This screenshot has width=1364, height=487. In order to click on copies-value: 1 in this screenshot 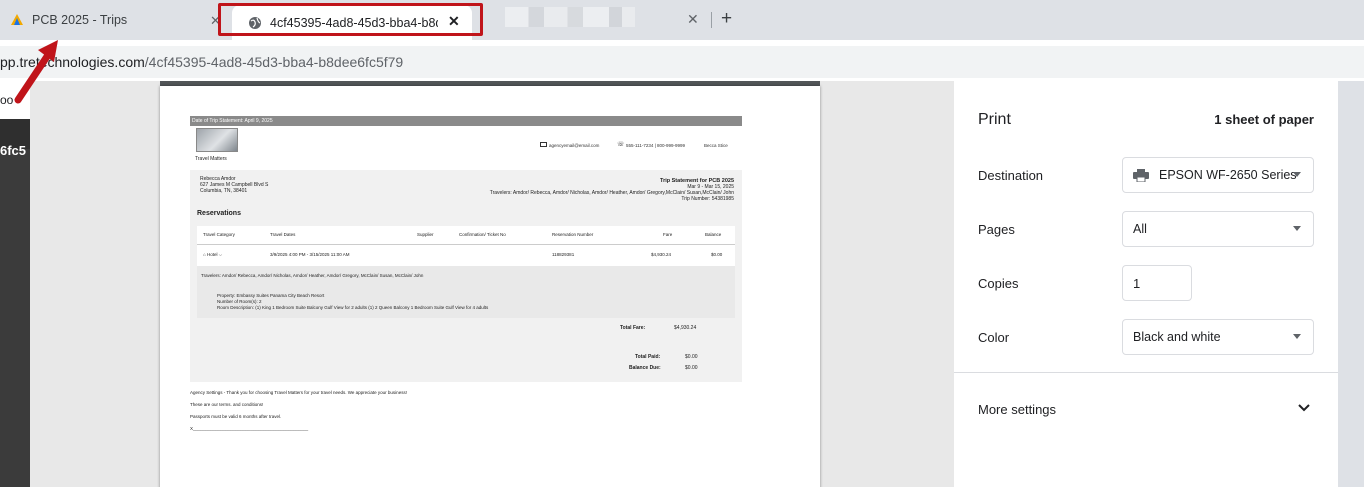, I will do `click(1137, 283)`.